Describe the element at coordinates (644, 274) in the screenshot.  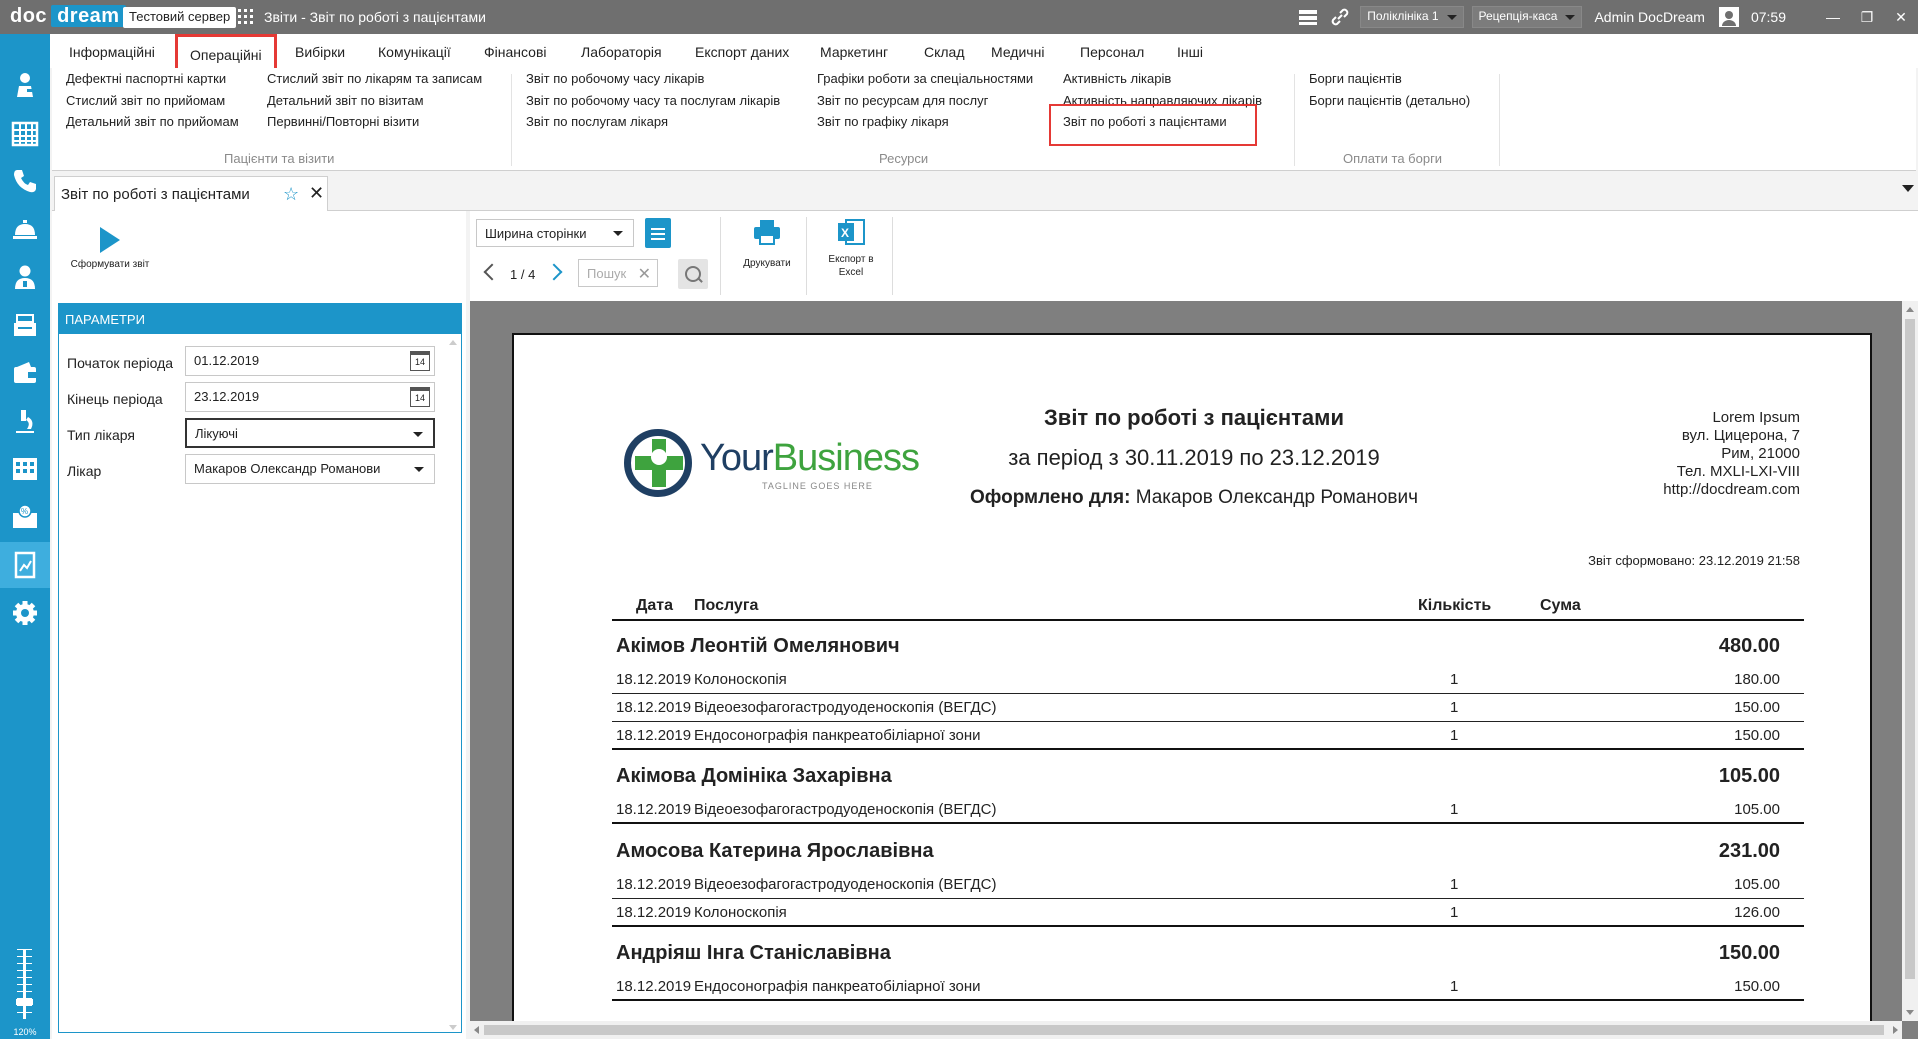
I see `clear-search-icon: ✕` at that location.